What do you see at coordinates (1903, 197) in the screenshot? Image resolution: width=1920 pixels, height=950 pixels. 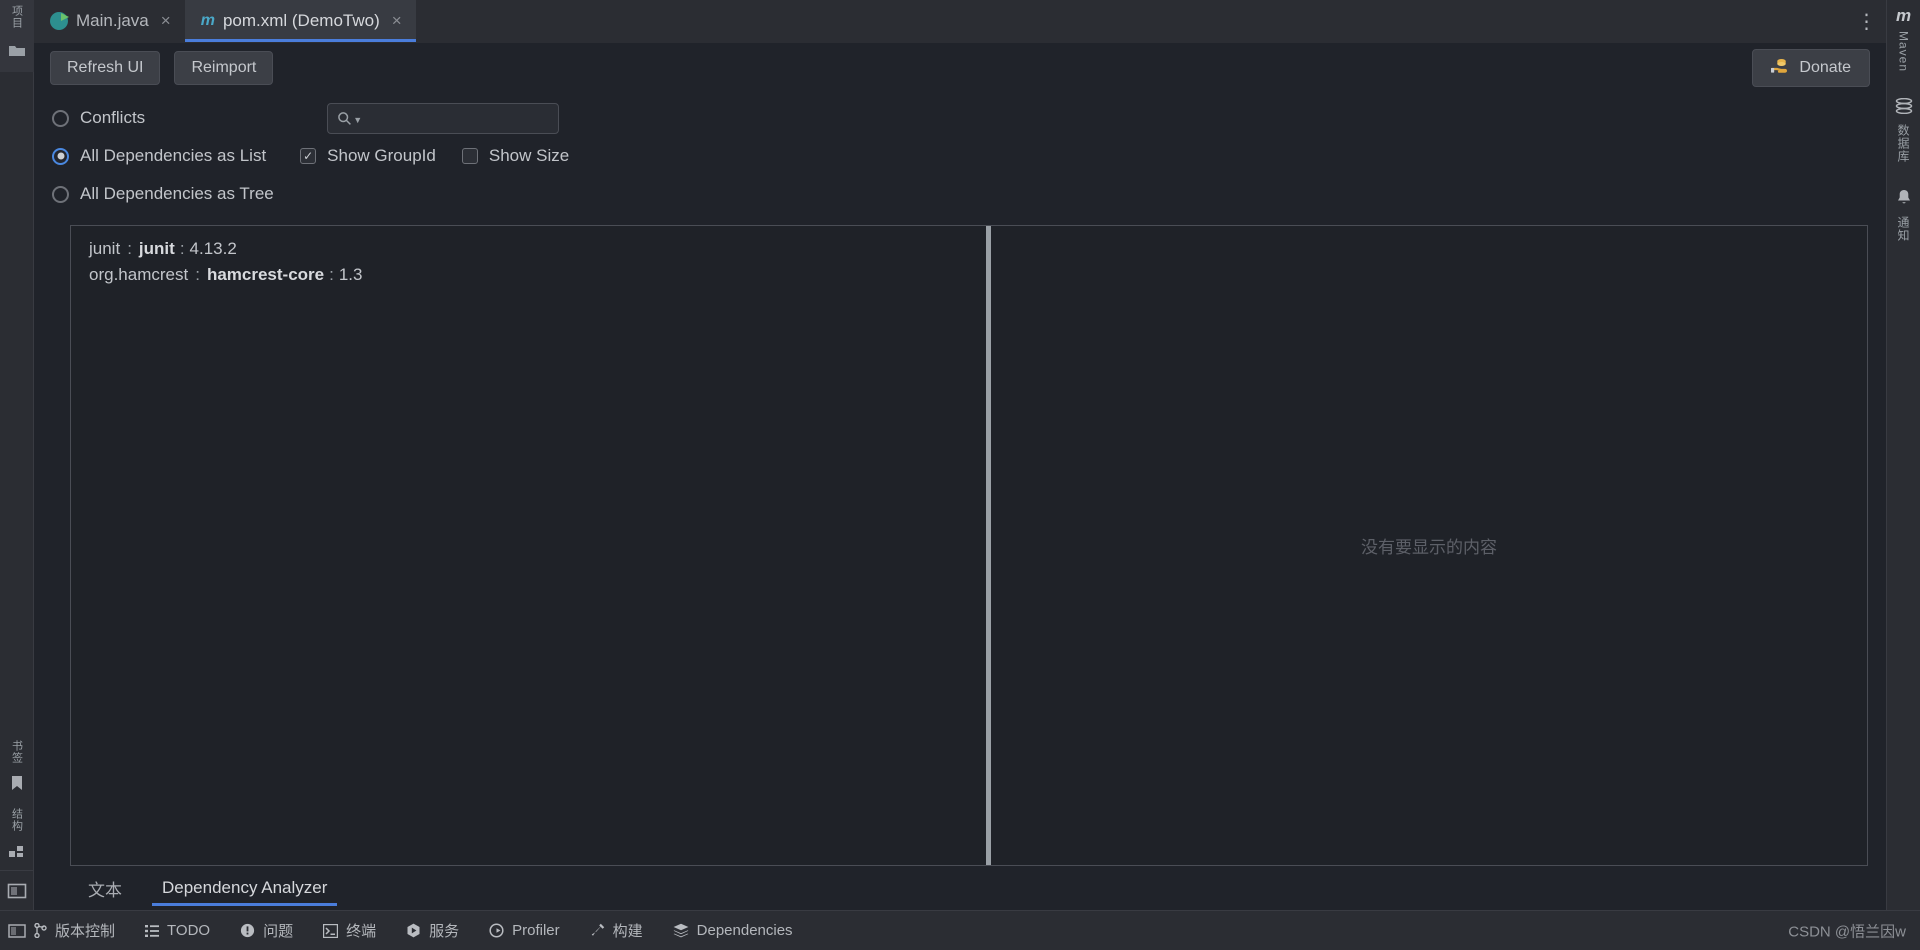 I see `bell-icon-svg` at bounding box center [1903, 197].